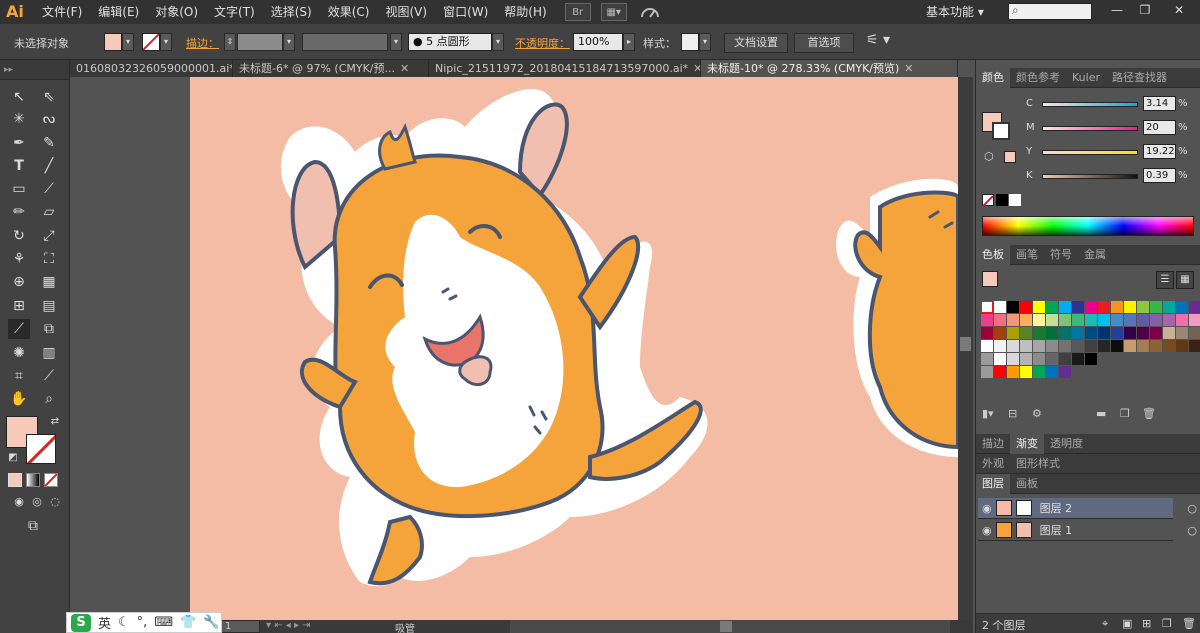 This screenshot has height=633, width=1200. I want to click on k-slider, so click(1090, 176).